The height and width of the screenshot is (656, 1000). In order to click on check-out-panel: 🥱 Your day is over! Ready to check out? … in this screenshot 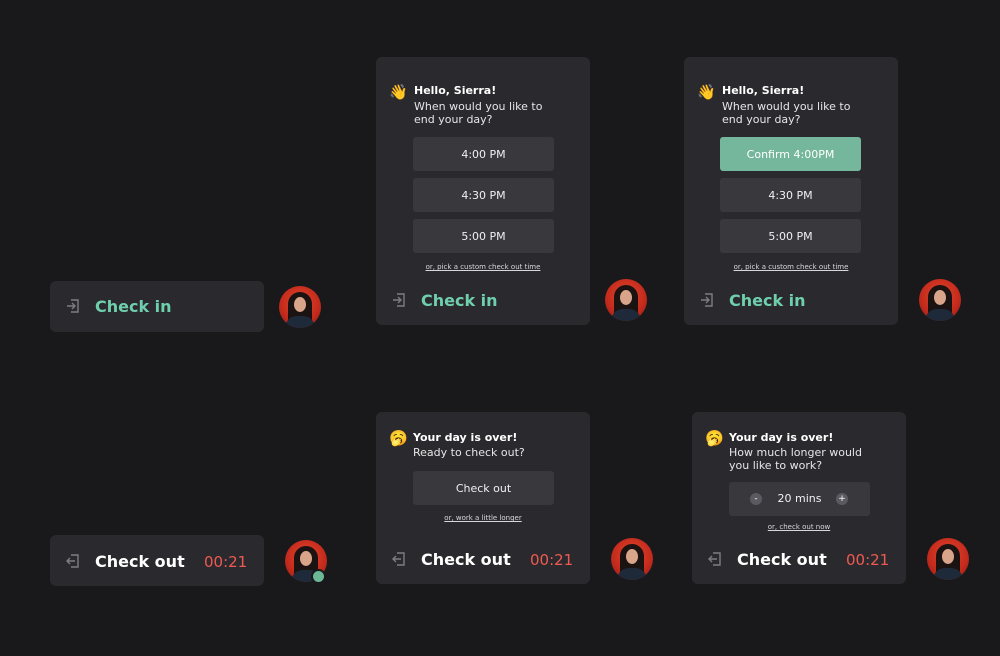, I will do `click(483, 498)`.